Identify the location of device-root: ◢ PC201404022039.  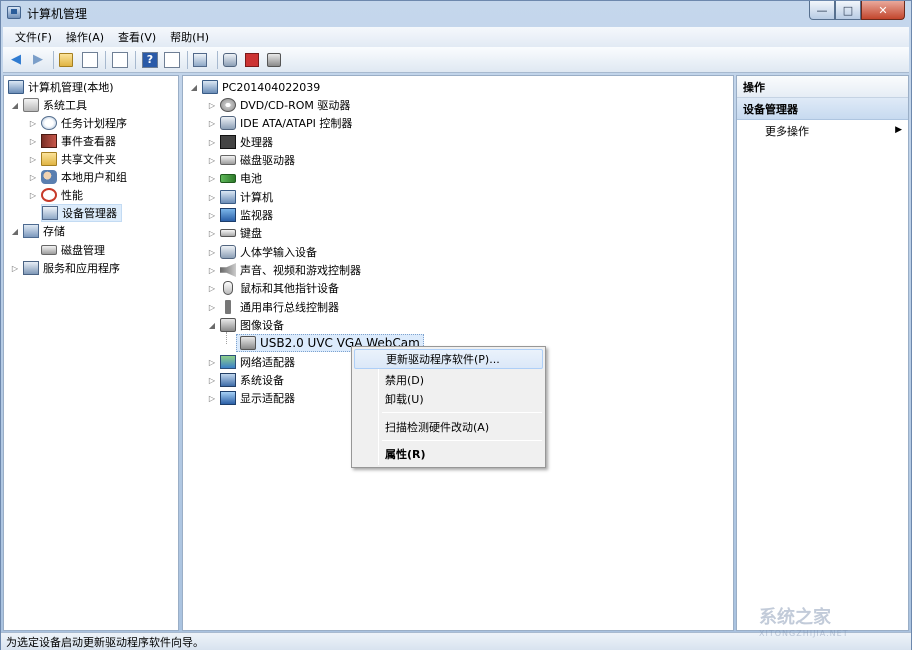
(254, 87).